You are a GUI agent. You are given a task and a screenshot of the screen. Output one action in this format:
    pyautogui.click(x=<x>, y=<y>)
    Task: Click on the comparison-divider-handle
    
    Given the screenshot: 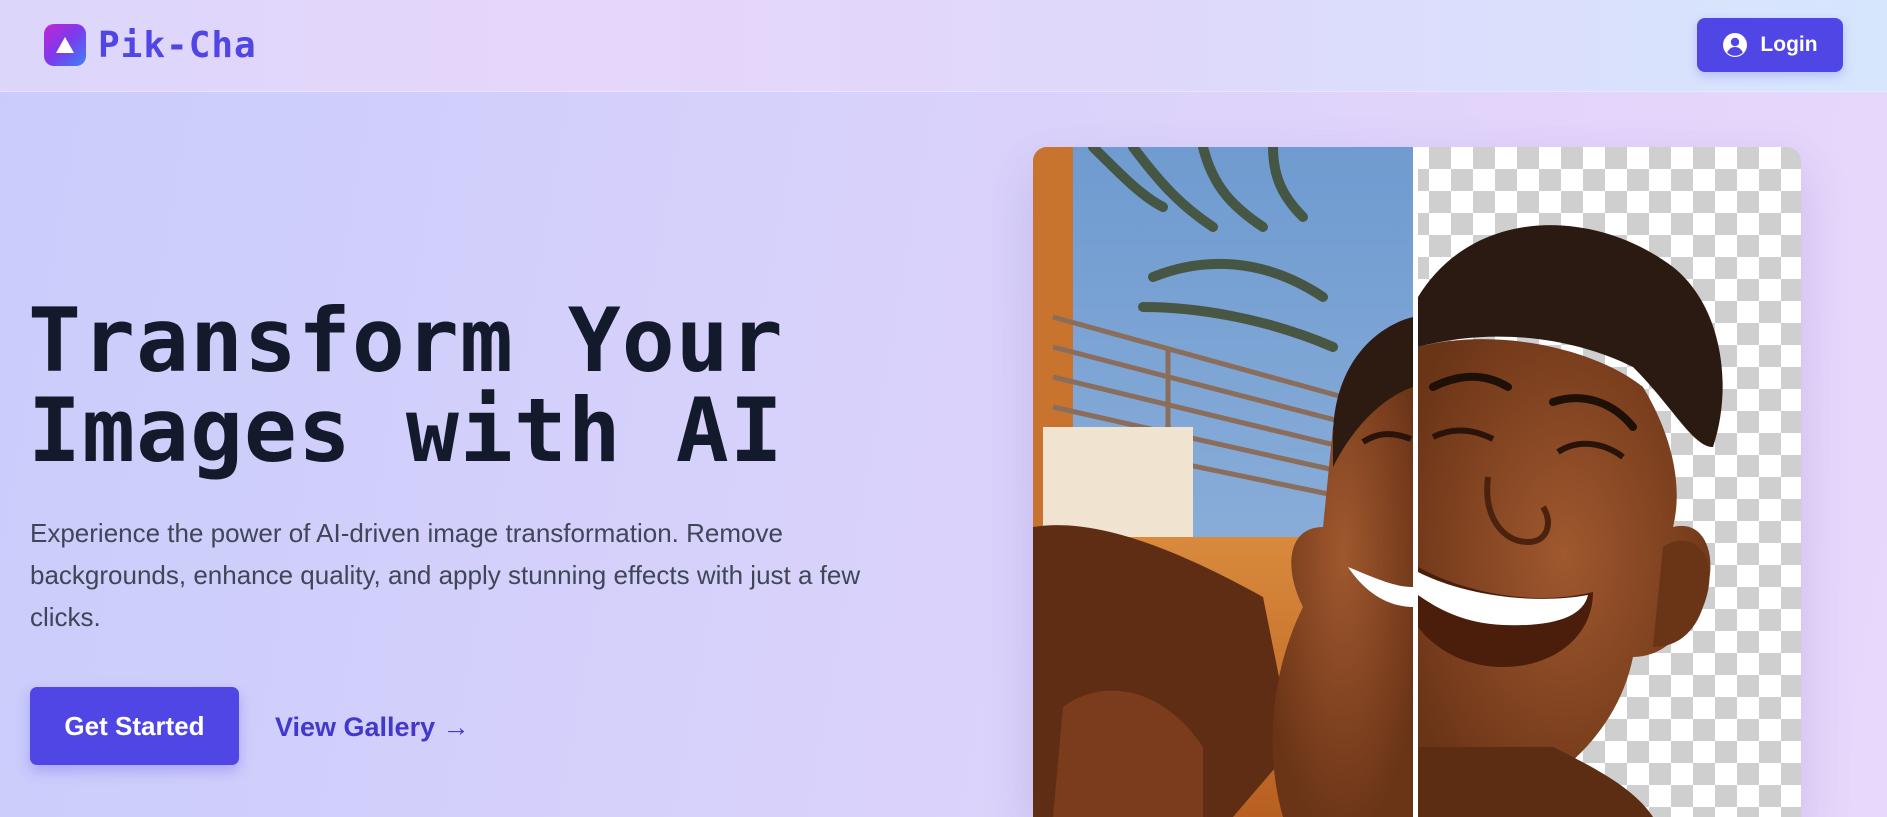 What is the action you would take?
    pyautogui.click(x=1415, y=482)
    